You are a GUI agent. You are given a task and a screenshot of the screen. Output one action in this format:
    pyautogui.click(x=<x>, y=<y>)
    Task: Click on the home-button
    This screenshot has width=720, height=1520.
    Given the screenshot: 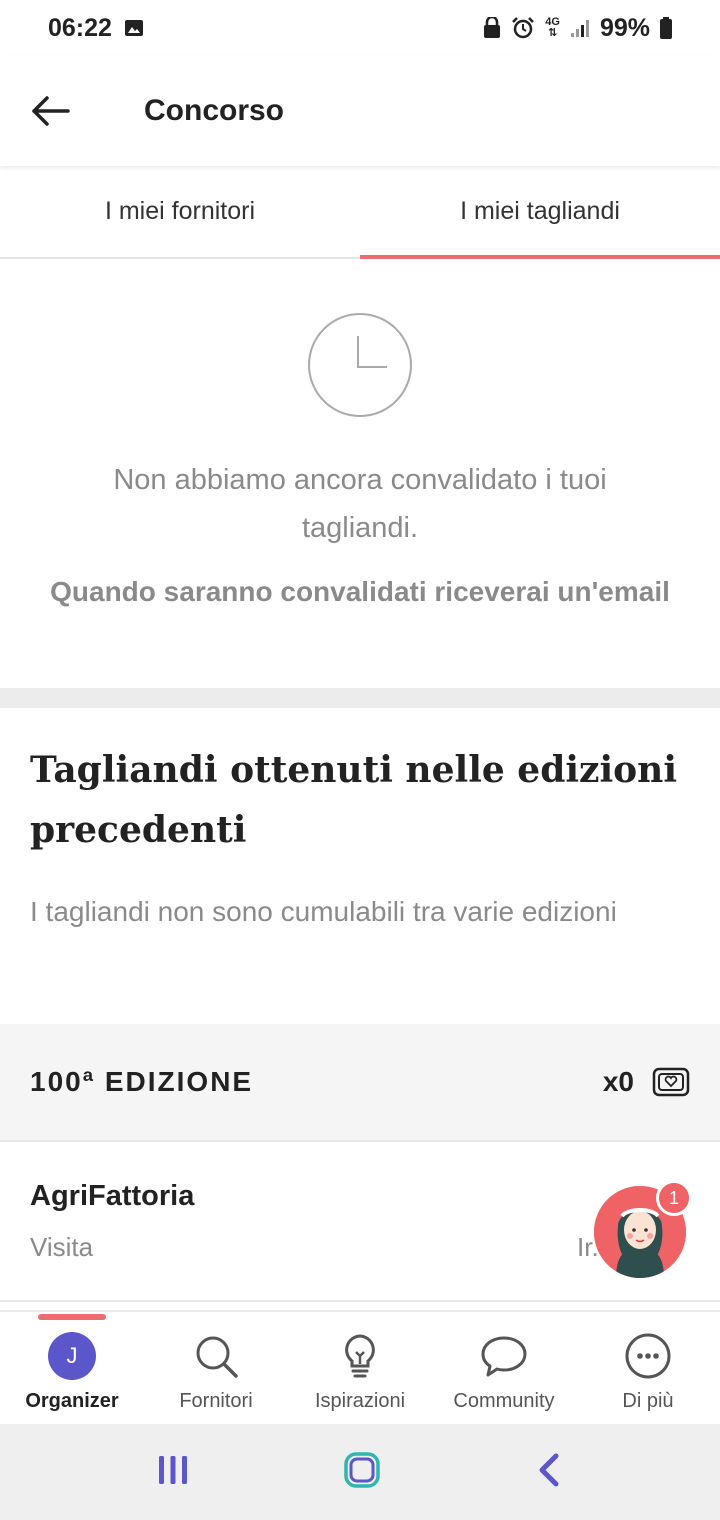 What is the action you would take?
    pyautogui.click(x=362, y=1472)
    